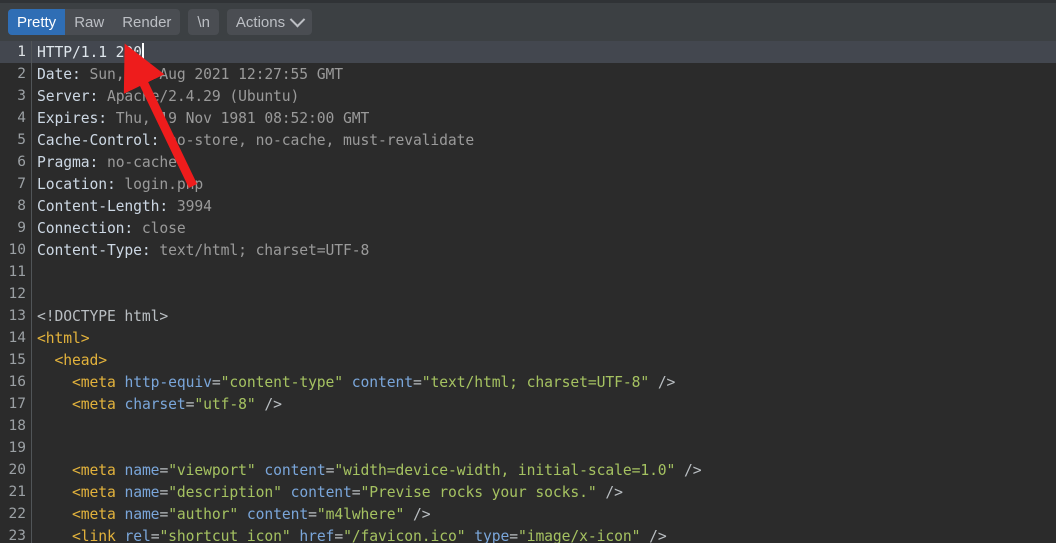 The image size is (1056, 543). What do you see at coordinates (528, 74) in the screenshot?
I see `code-line: 2 Date: Sun, 29 Aug 2021 12:27:55 GMT` at bounding box center [528, 74].